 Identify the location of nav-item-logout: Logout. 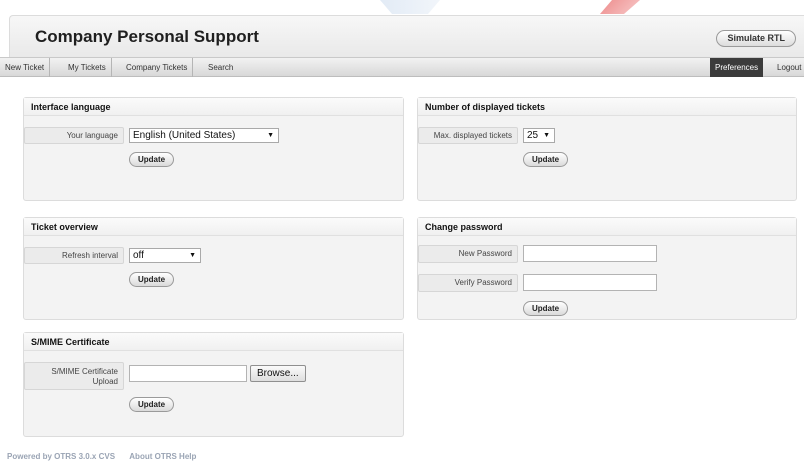
(788, 67).